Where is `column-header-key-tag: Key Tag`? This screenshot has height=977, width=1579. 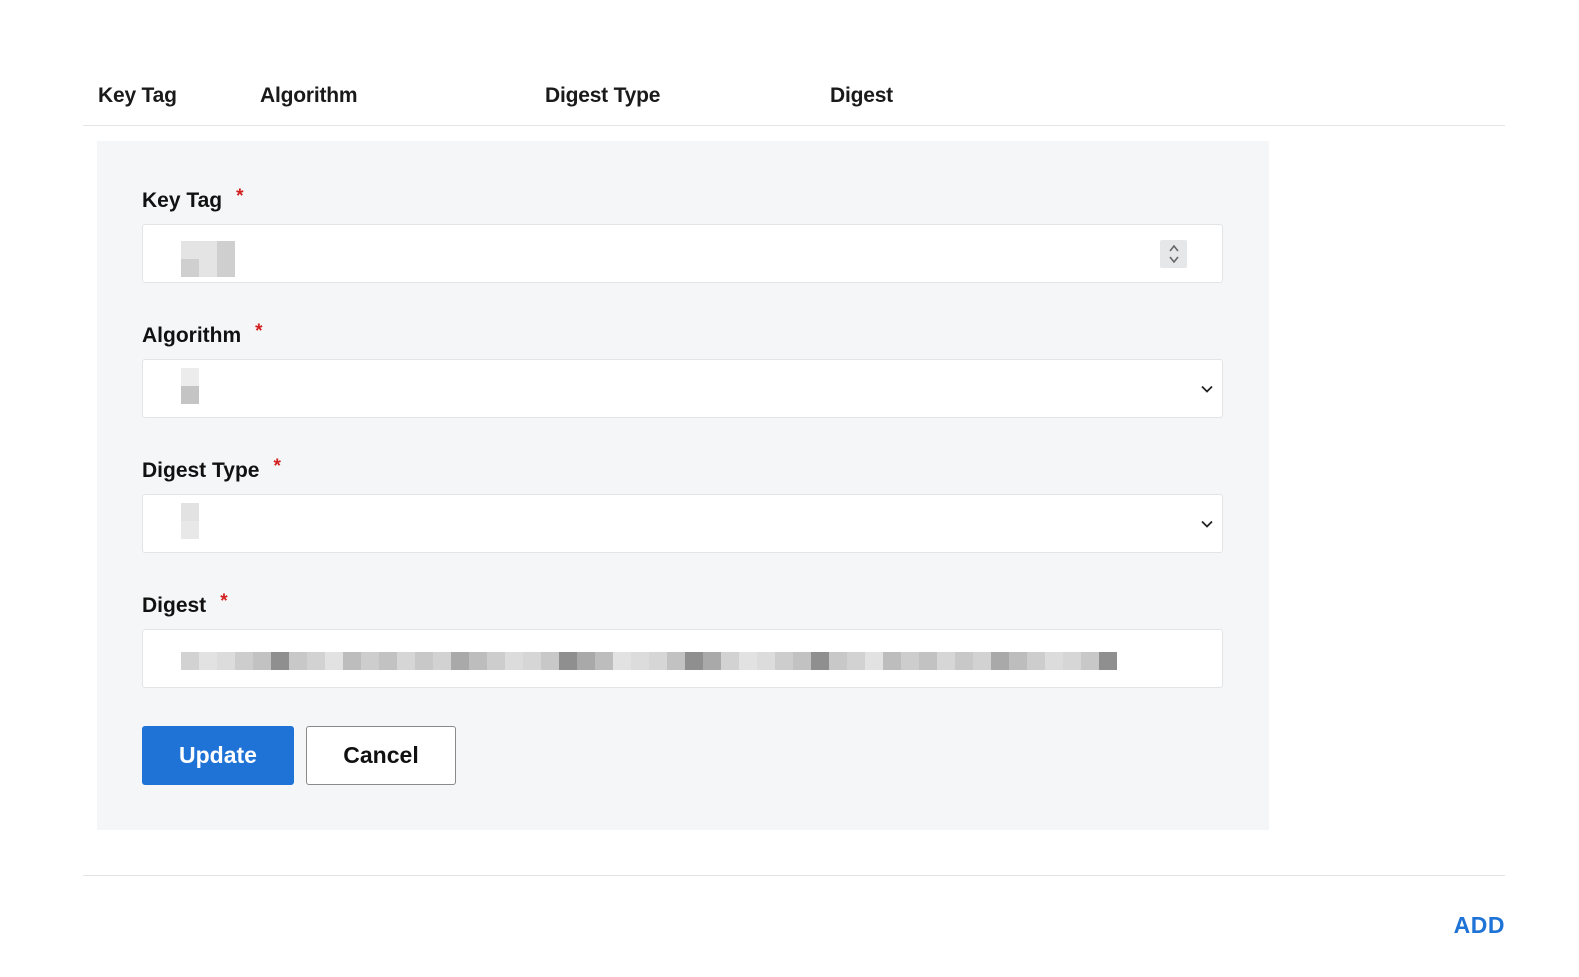
column-header-key-tag: Key Tag is located at coordinates (137, 95).